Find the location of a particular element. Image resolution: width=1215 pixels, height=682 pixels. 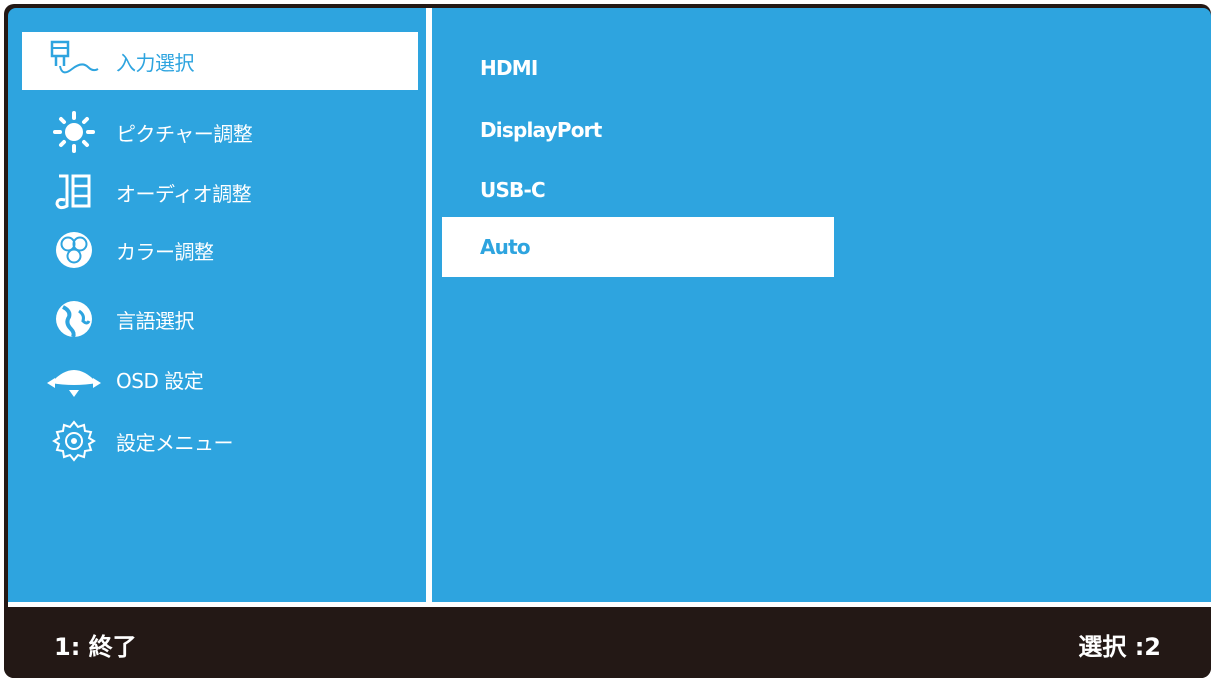

menu-item-label: カラー調整 is located at coordinates (165, 251).